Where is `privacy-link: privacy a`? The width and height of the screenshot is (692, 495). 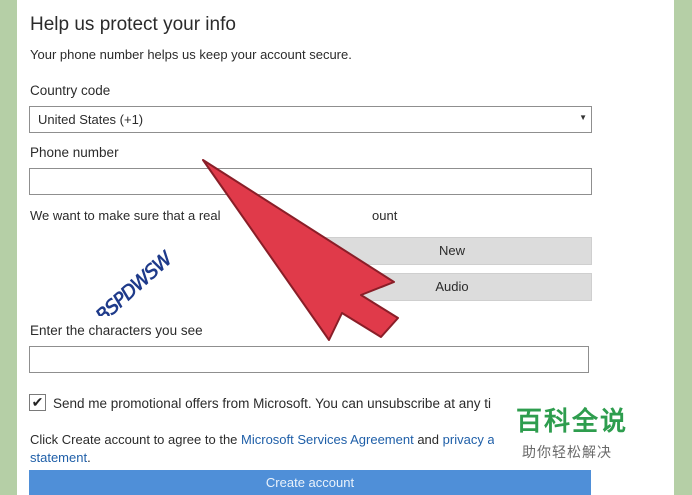
privacy-link: privacy a is located at coordinates (469, 439).